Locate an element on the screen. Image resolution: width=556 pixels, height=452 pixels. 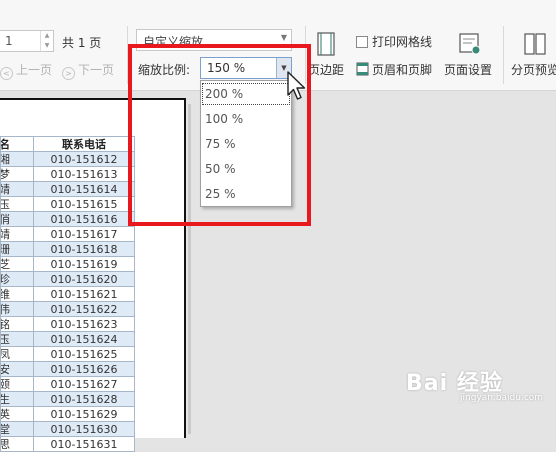
table-row: 俏010-151616 is located at coordinates (67, 219).